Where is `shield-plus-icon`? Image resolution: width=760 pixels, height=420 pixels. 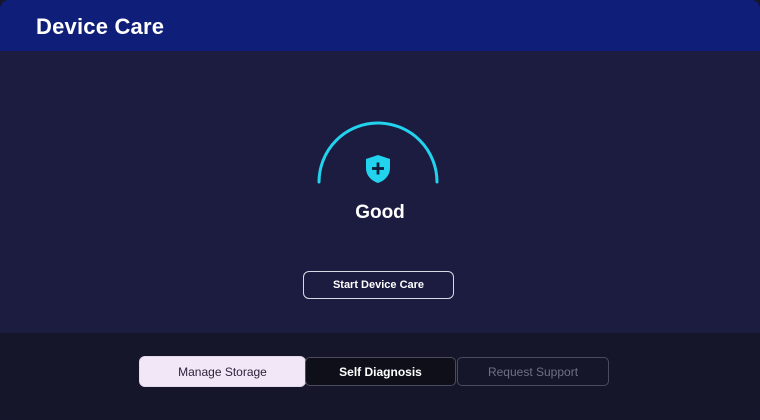 shield-plus-icon is located at coordinates (378, 169).